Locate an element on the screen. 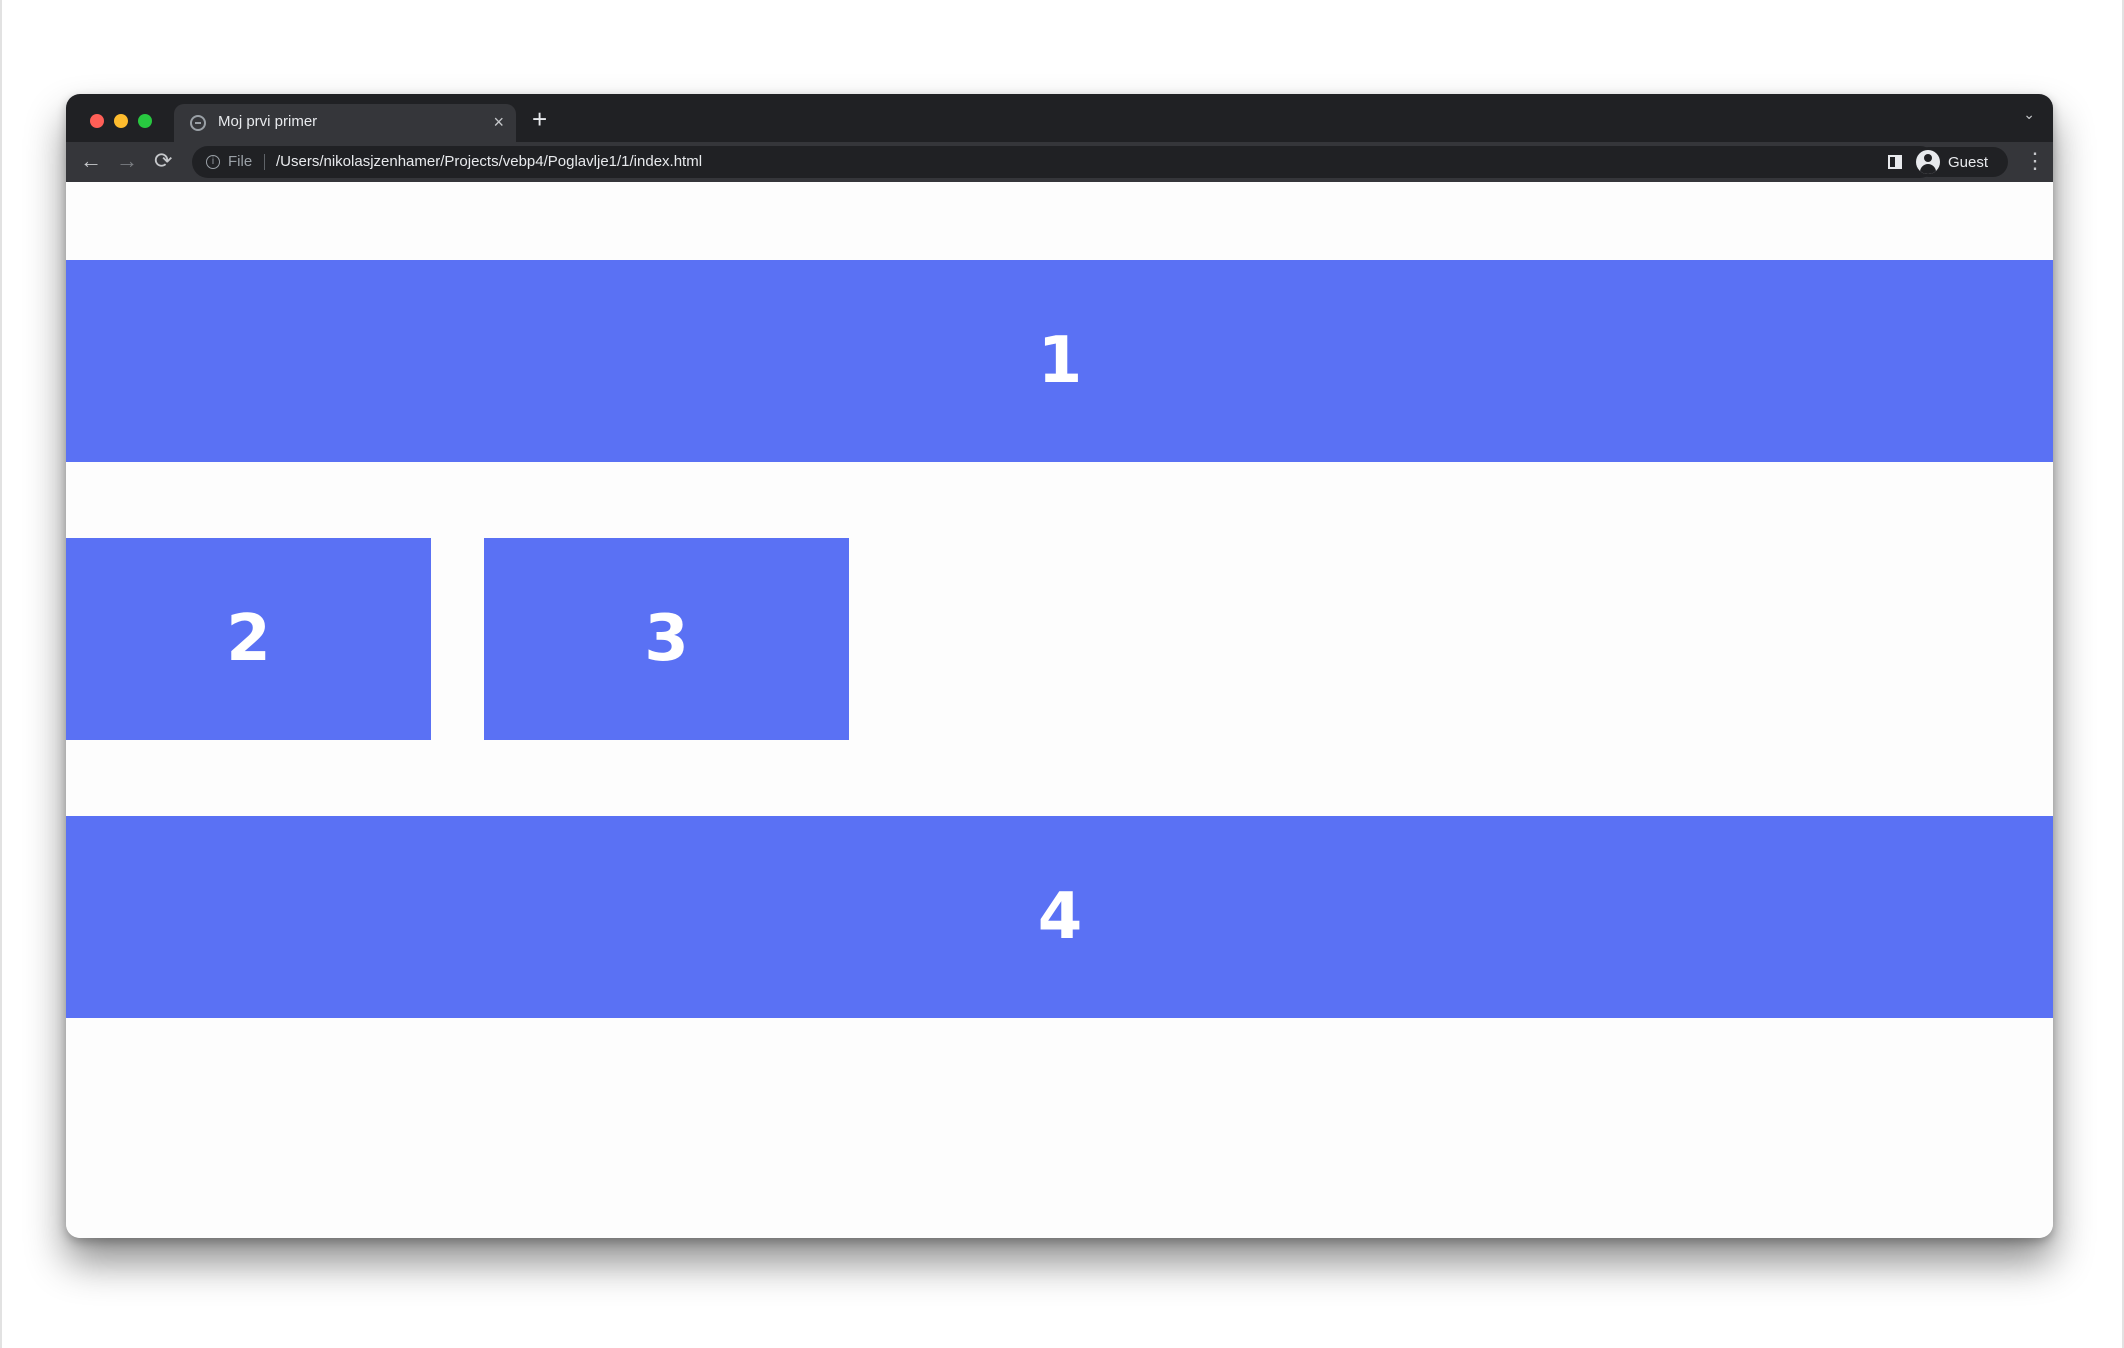  globe-icon is located at coordinates (198, 123).